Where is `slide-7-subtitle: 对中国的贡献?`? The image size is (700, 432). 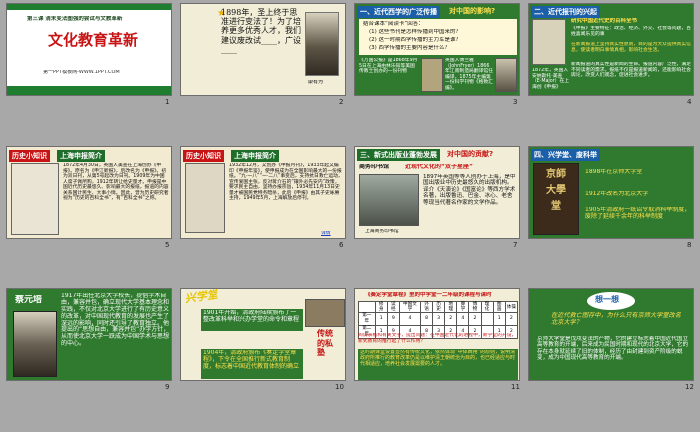 slide-7-subtitle: 对中国的贡献? is located at coordinates (470, 154).